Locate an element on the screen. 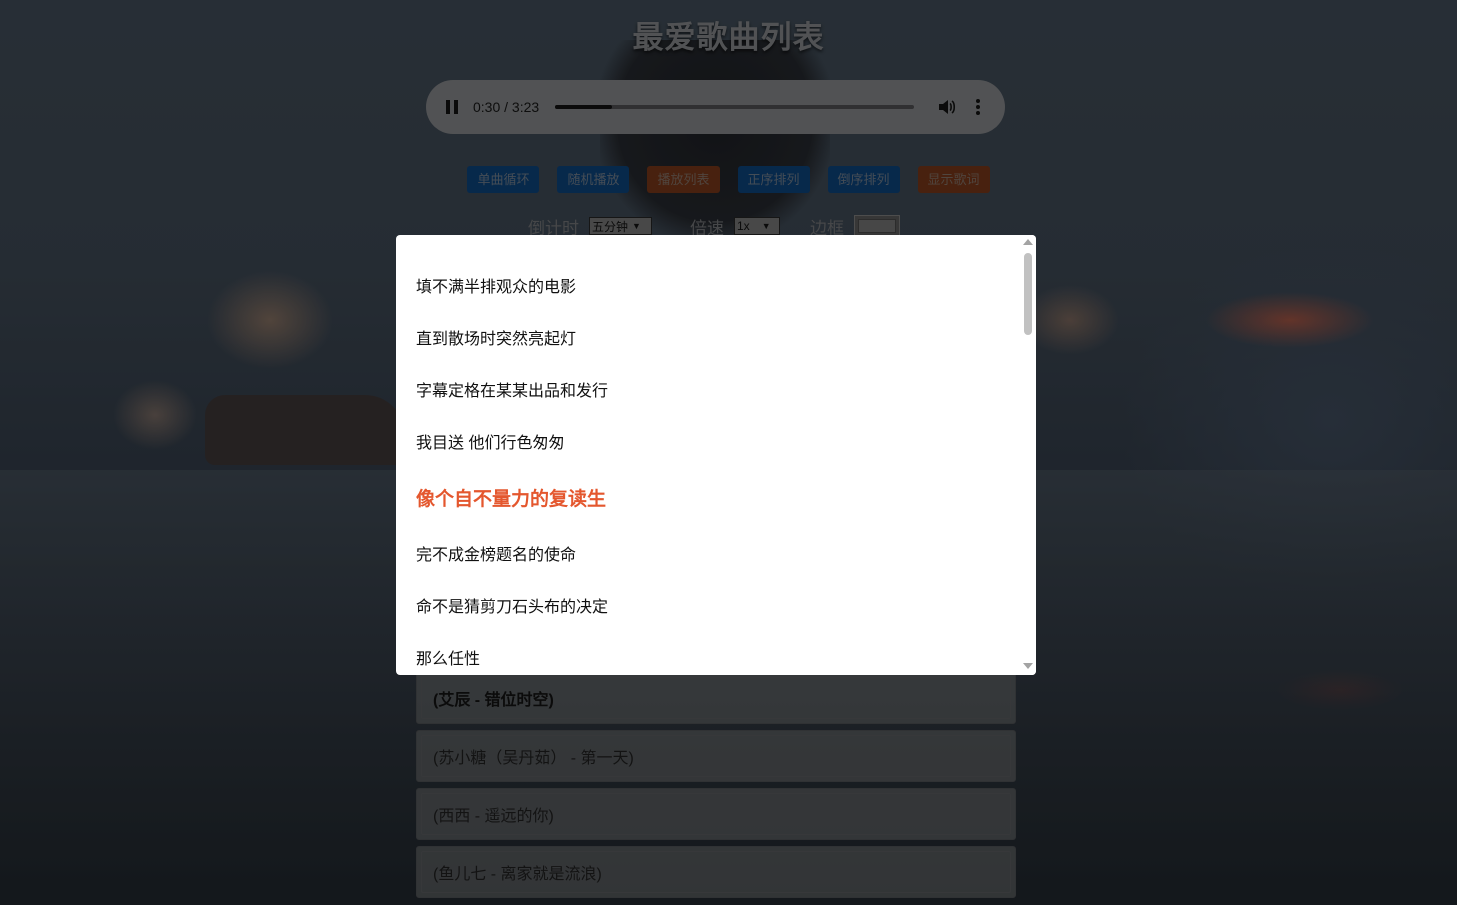 This screenshot has width=1457, height=905. scroll-down-icon is located at coordinates (1028, 666).